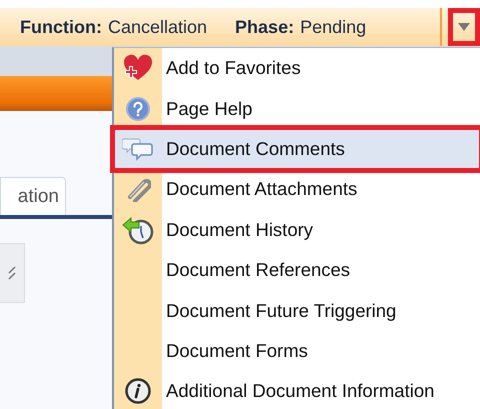 The image size is (480, 409). What do you see at coordinates (297, 230) in the screenshot?
I see `menu-item: Document History` at bounding box center [297, 230].